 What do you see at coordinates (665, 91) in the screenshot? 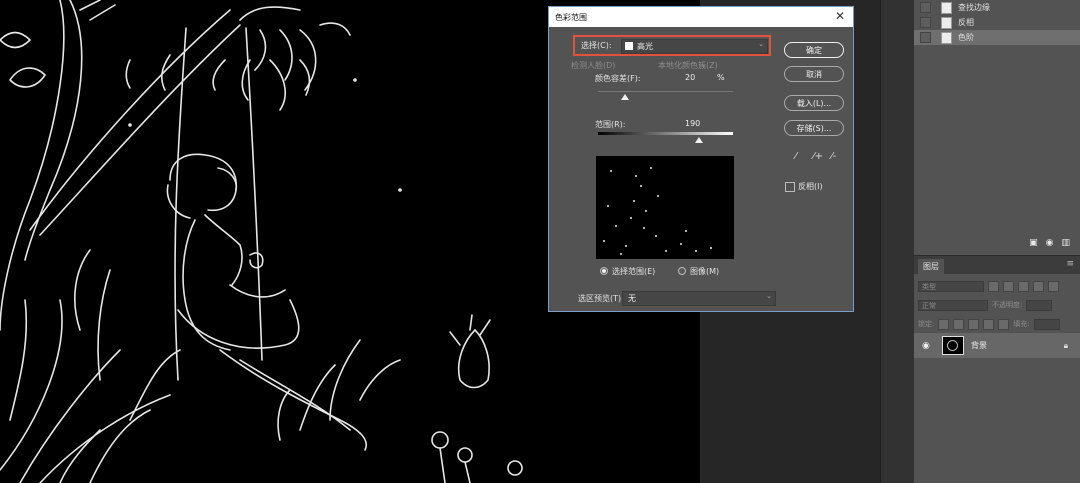
I see `fuzziness-slider-track` at bounding box center [665, 91].